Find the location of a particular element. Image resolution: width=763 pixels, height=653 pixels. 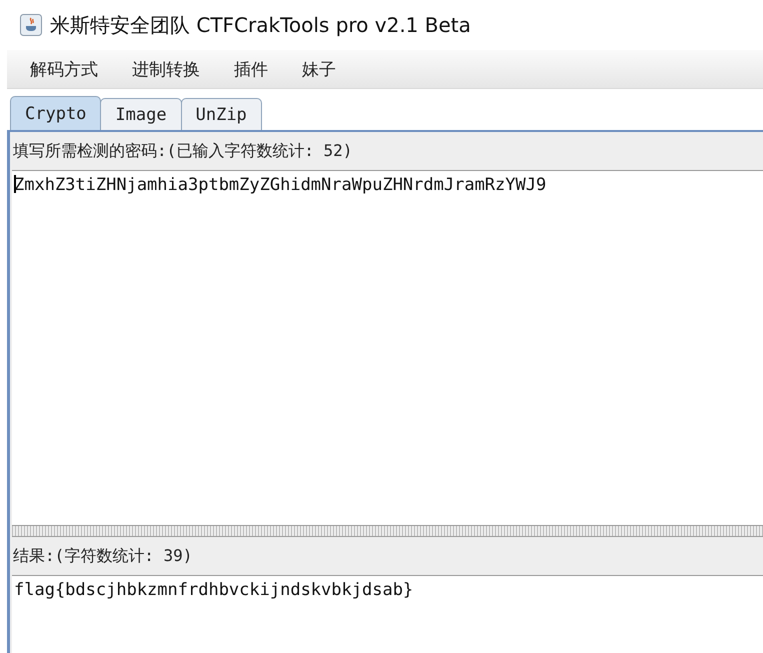

menu-item: 插件 is located at coordinates (251, 69).